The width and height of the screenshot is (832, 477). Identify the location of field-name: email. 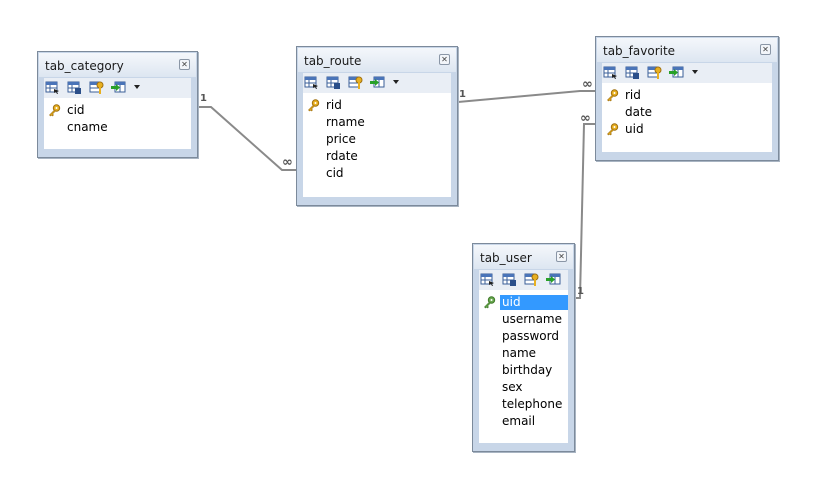
(519, 421).